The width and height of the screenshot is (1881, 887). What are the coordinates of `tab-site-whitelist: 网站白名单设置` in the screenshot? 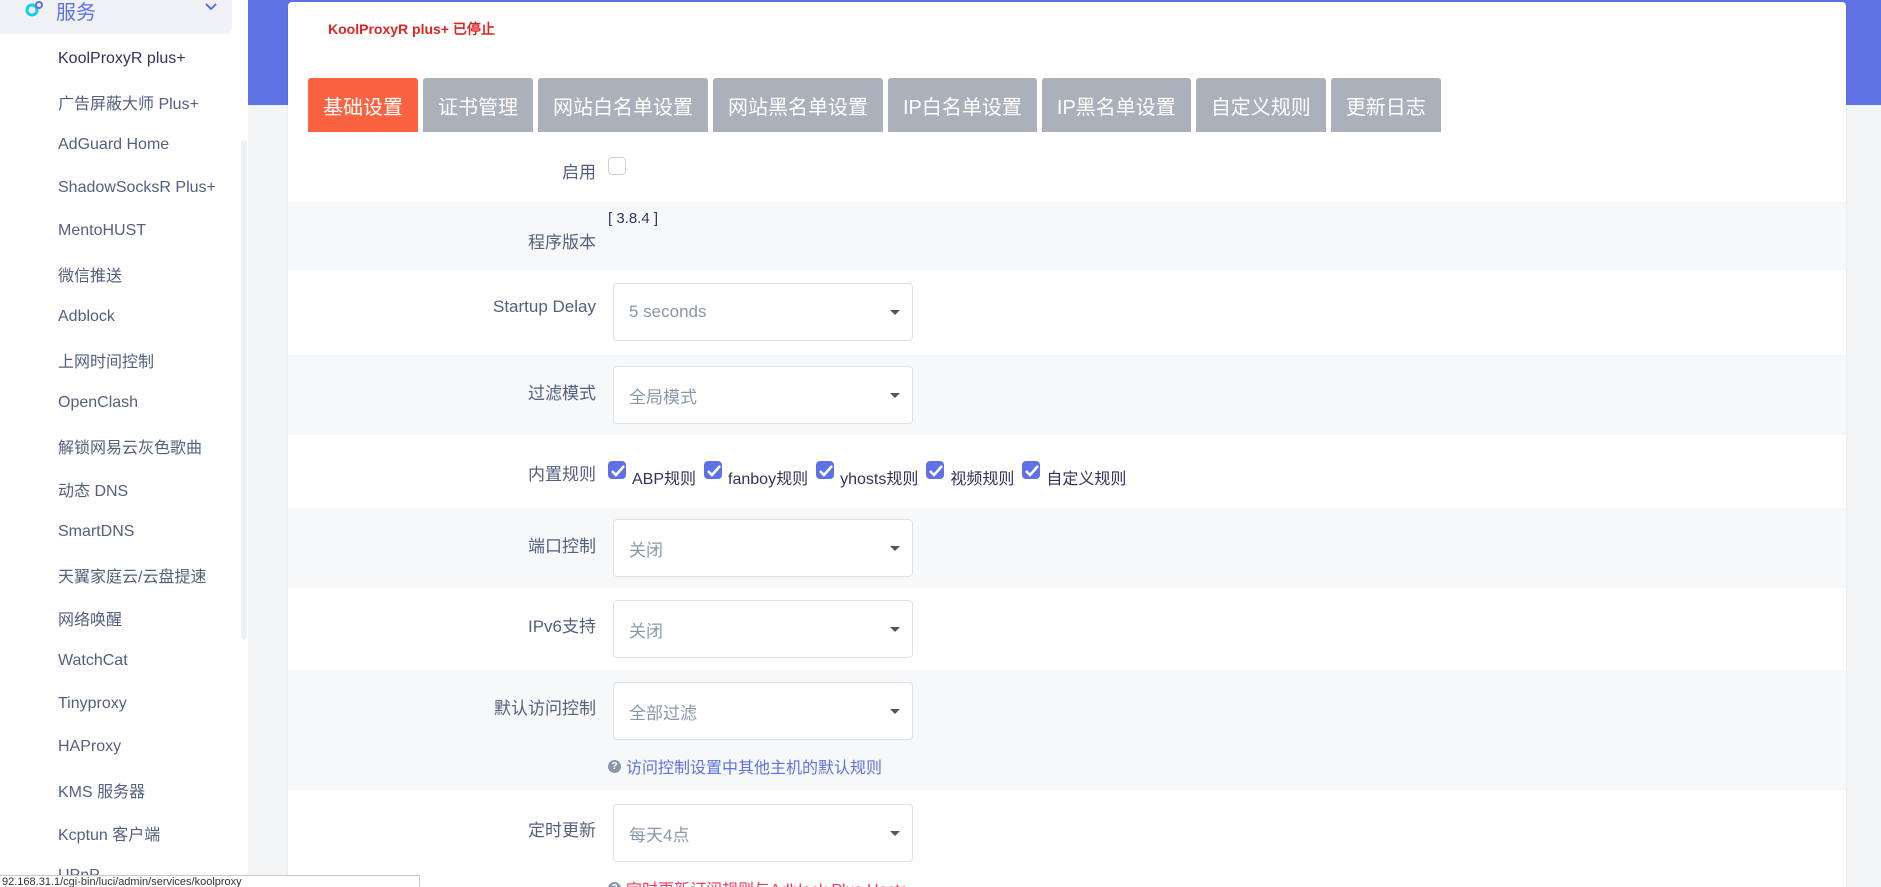 It's located at (623, 105).